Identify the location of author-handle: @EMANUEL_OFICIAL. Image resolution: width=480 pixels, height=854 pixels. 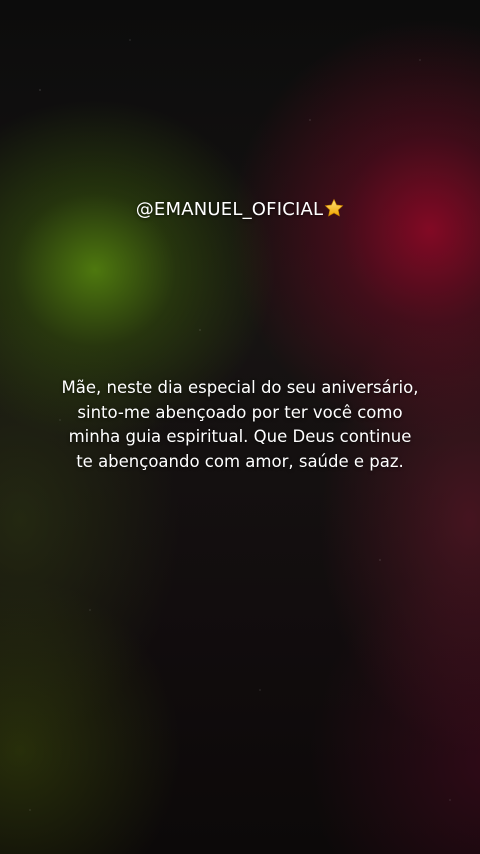
(240, 209).